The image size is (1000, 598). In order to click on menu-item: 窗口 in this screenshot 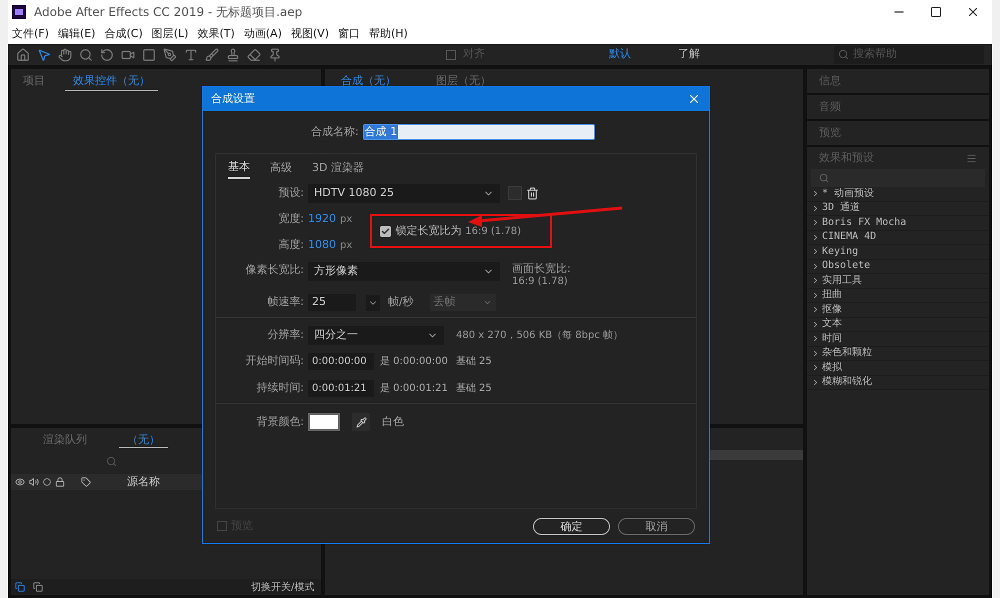, I will do `click(349, 34)`.